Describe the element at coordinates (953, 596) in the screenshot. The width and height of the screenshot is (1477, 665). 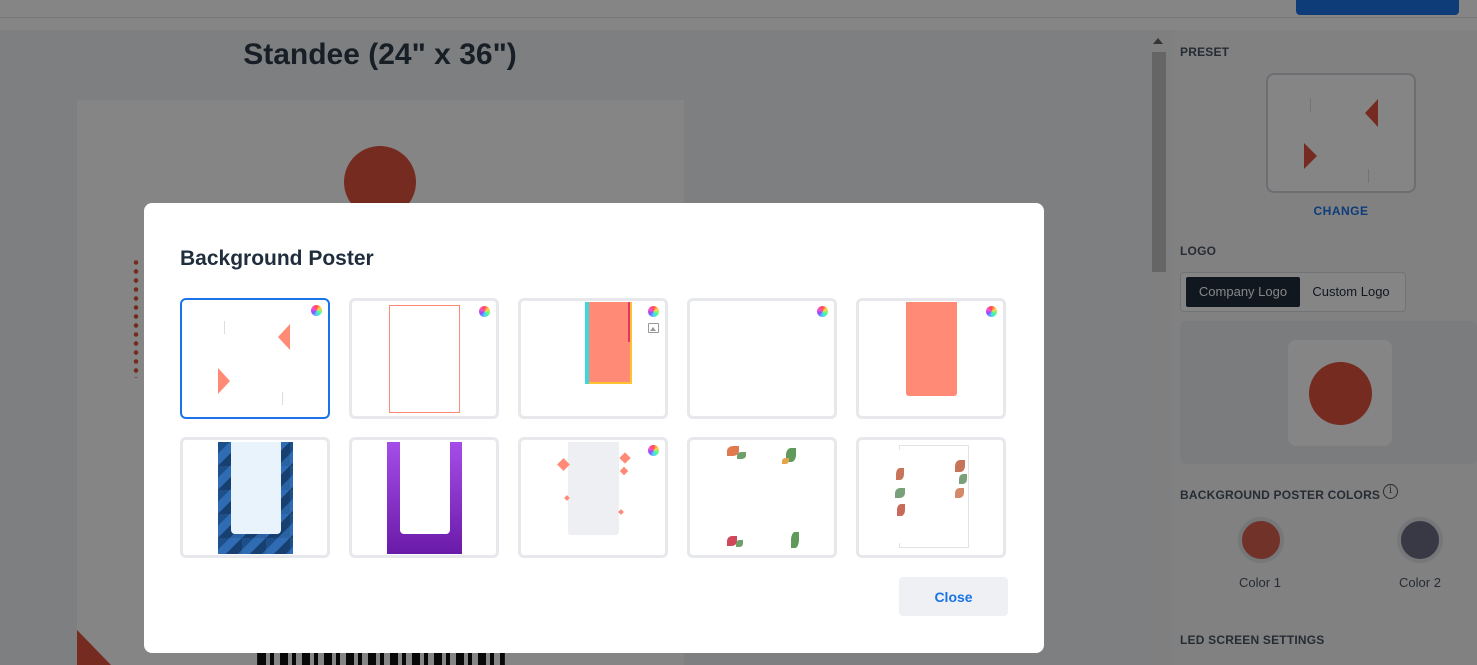
I see `close-button: Close` at that location.